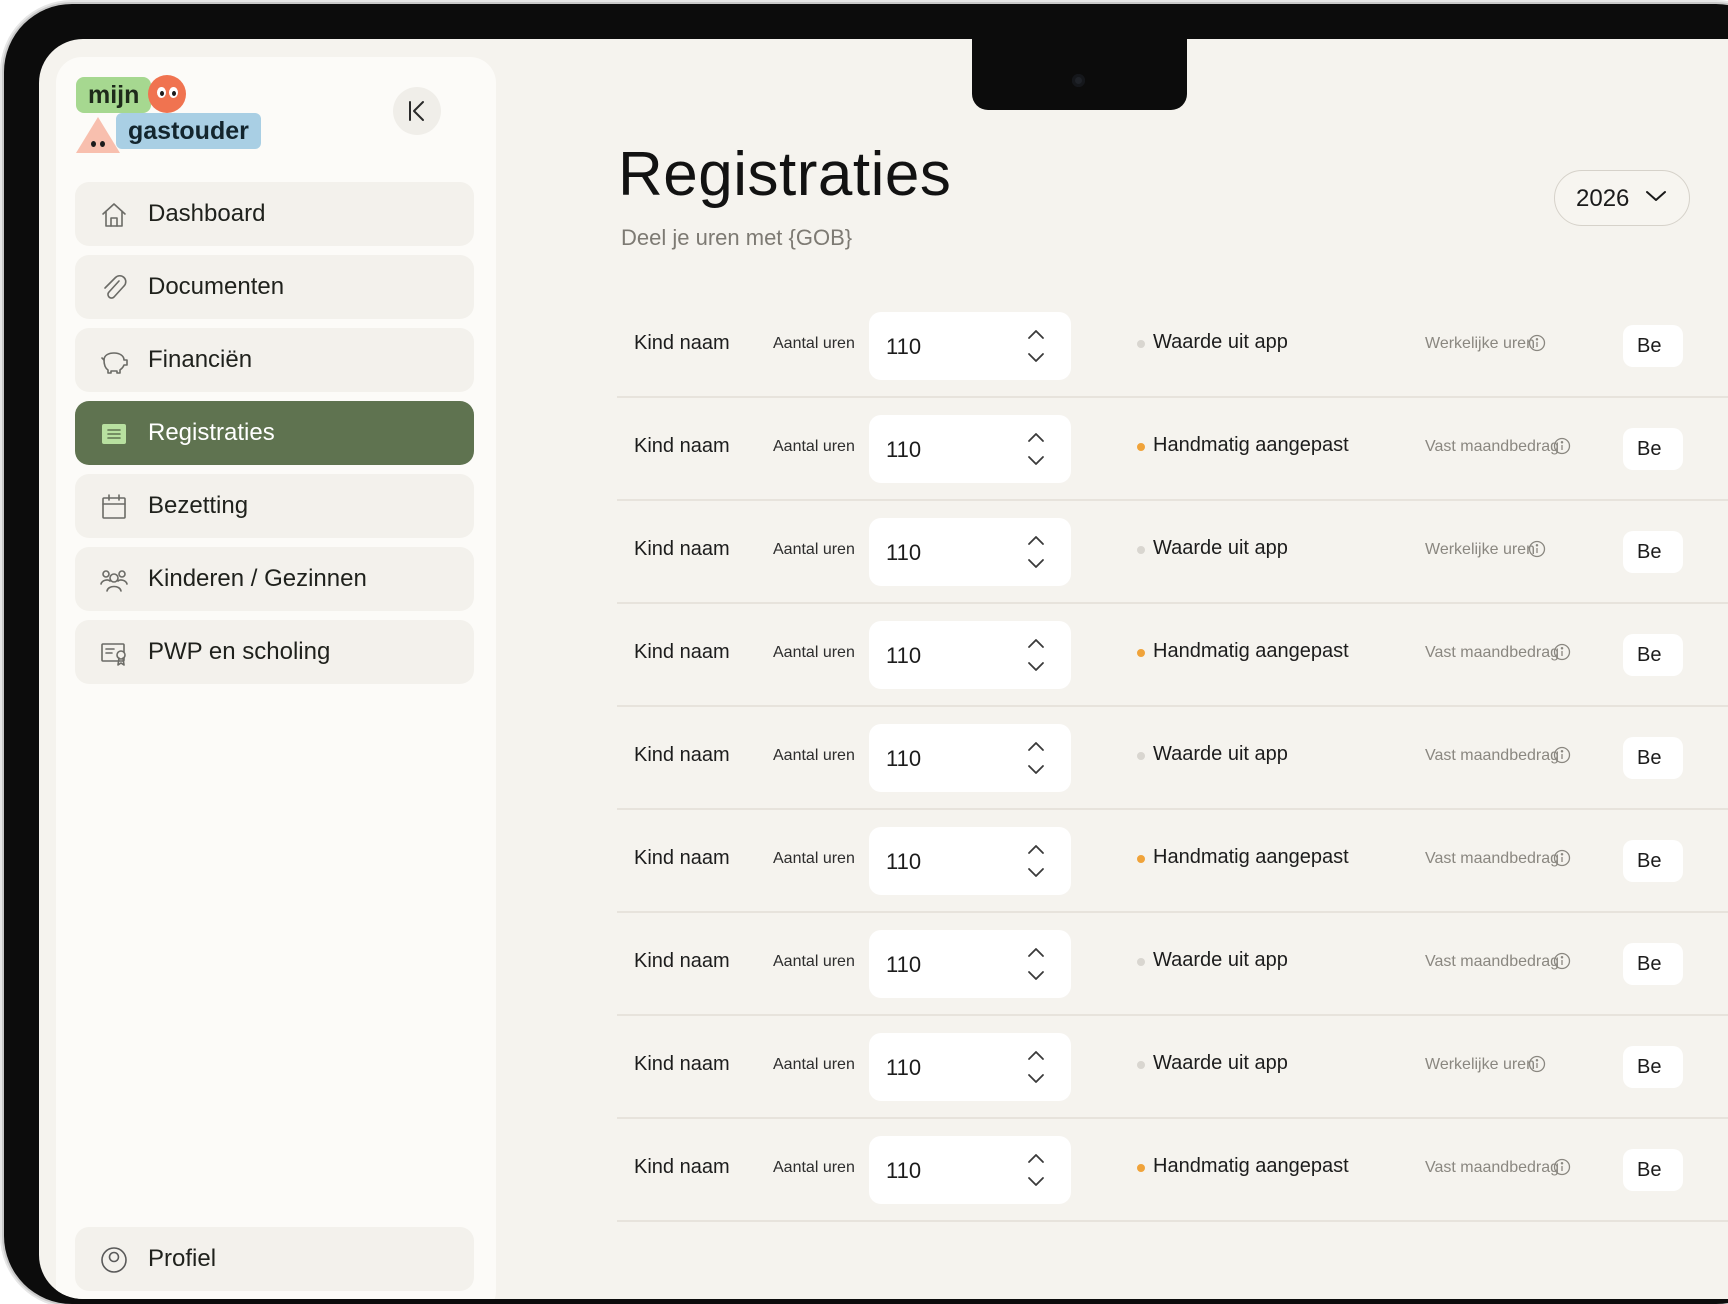  I want to click on collapse-left-icon, so click(416, 111).